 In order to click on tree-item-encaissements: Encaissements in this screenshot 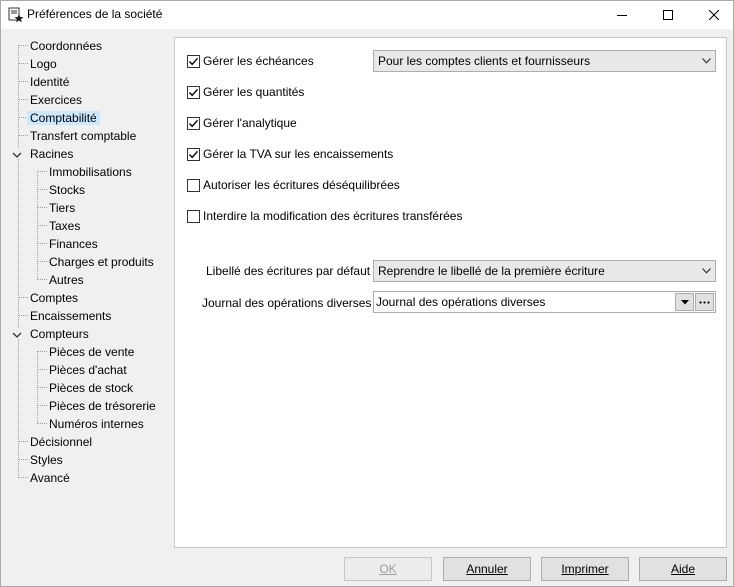, I will do `click(70, 316)`.